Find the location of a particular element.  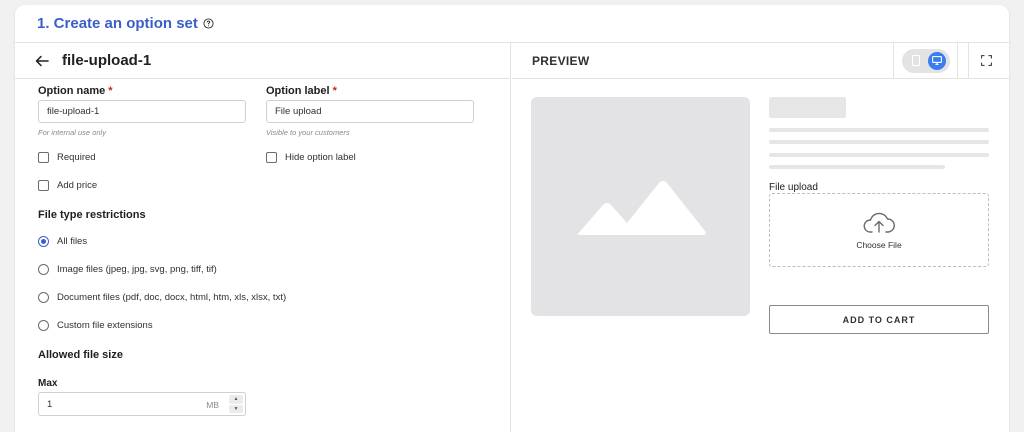

option-name-label-text: Option name is located at coordinates (72, 91).